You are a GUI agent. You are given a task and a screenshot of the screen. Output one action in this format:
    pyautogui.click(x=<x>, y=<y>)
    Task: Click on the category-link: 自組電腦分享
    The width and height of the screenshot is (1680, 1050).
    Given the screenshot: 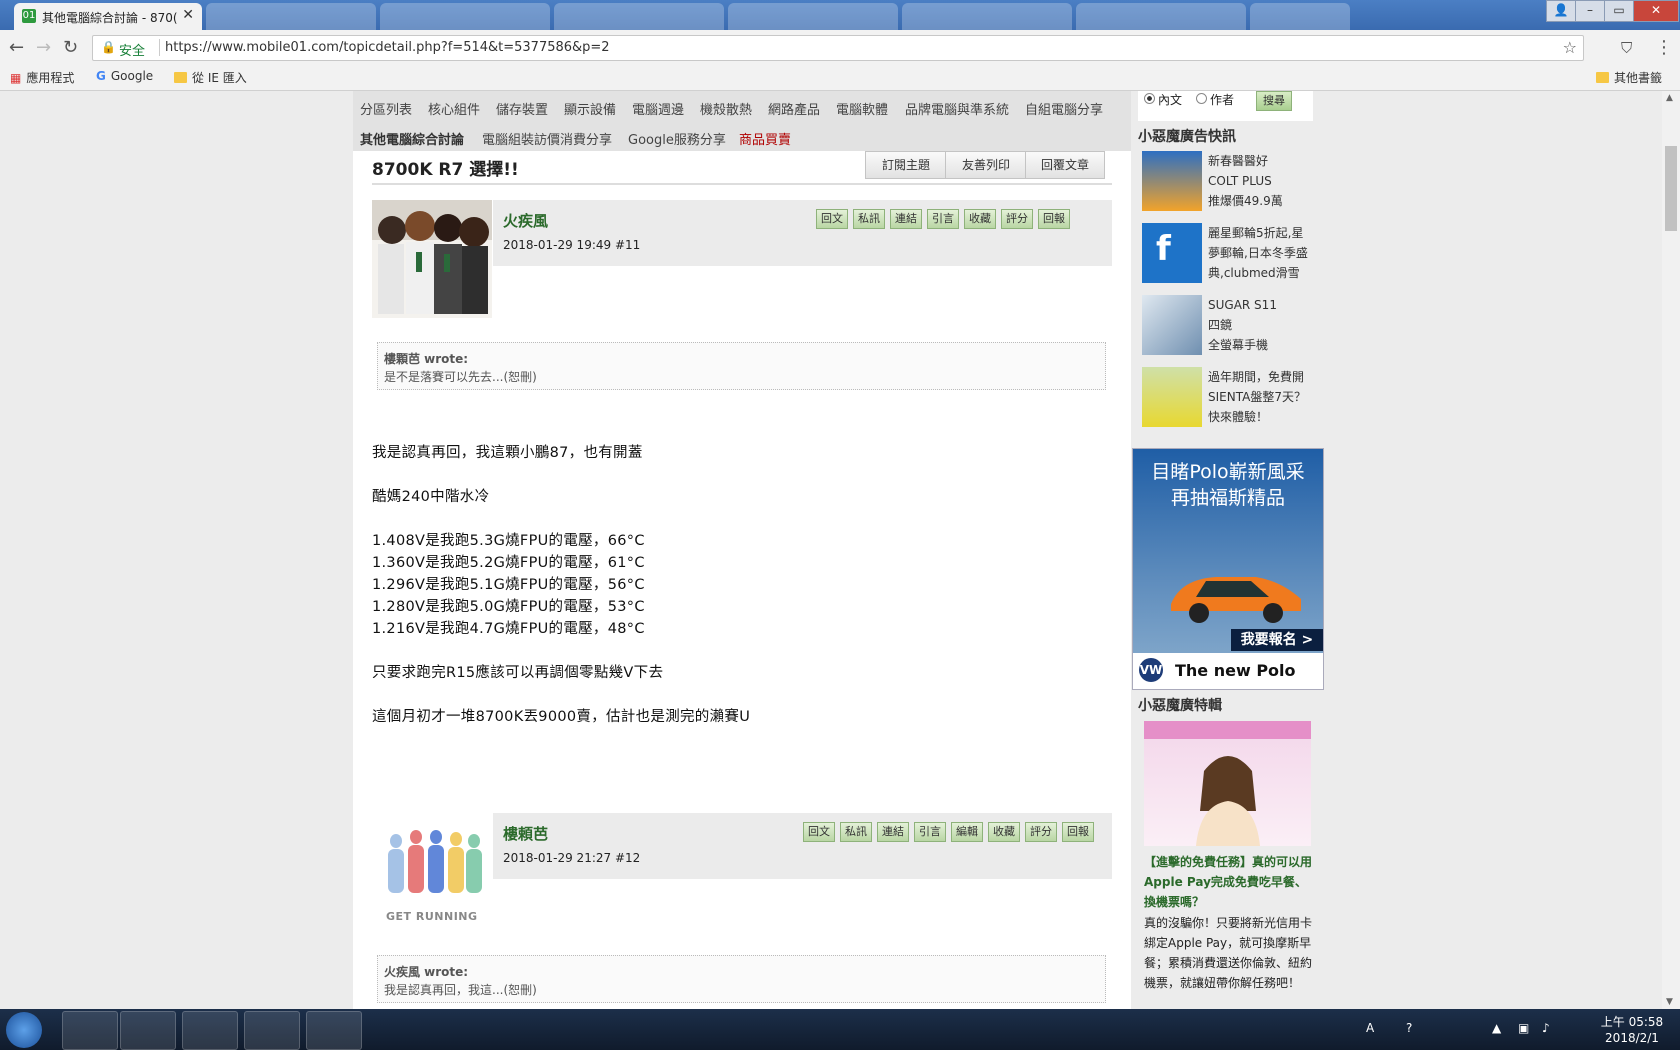 What is the action you would take?
    pyautogui.click(x=1064, y=108)
    